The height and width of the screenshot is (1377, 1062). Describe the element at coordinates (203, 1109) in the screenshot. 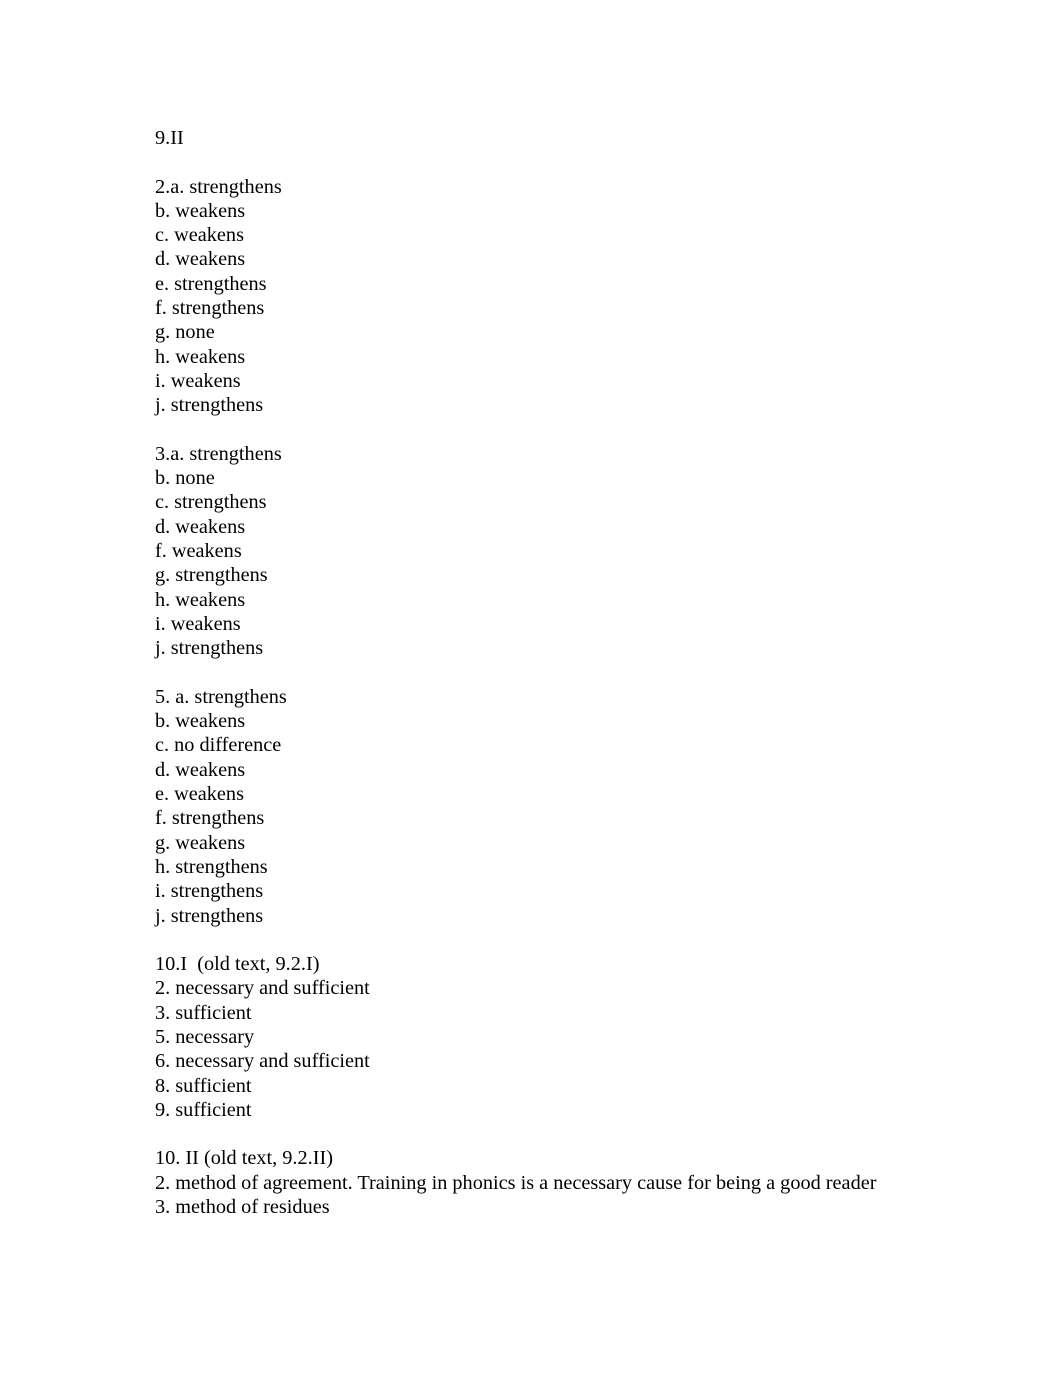

I see `text-line: 9. sufficient` at that location.